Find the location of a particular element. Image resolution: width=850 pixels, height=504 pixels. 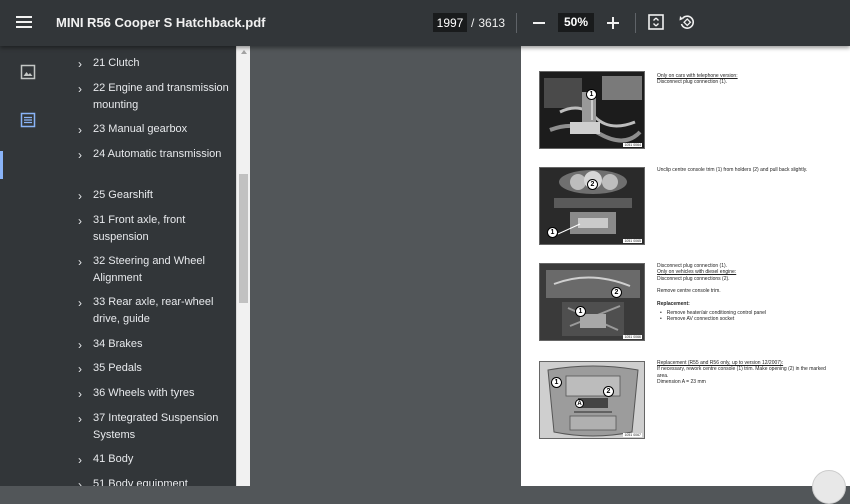

figure-id: 1051 0067 is located at coordinates (632, 435).